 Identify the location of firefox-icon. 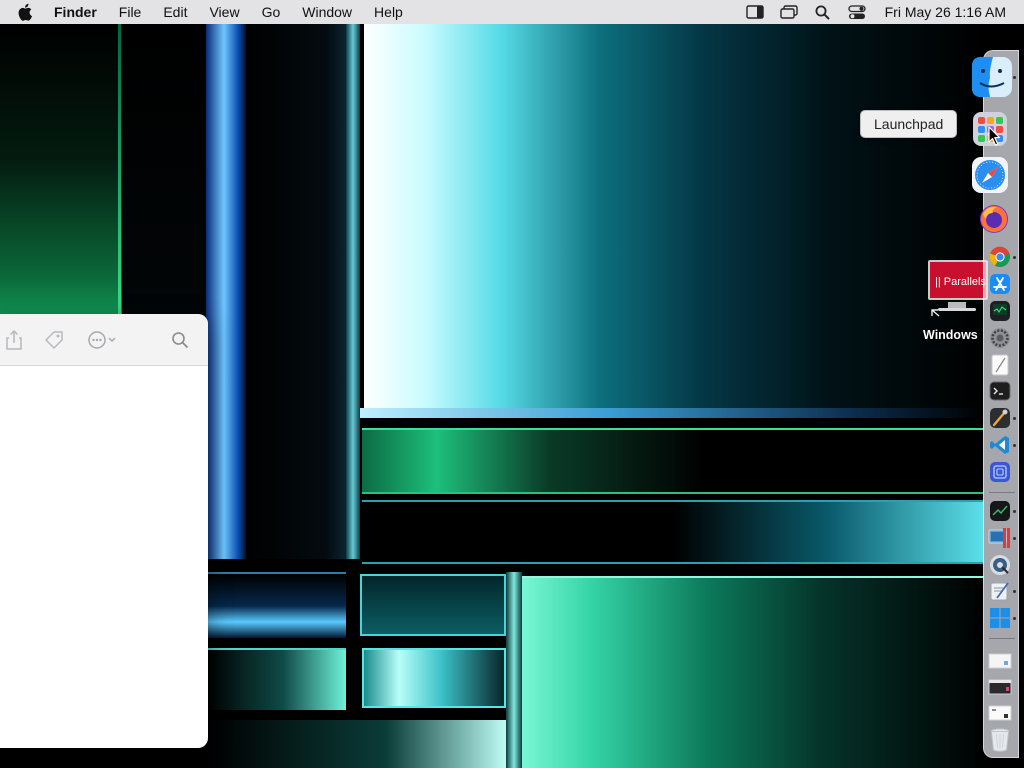
(994, 219).